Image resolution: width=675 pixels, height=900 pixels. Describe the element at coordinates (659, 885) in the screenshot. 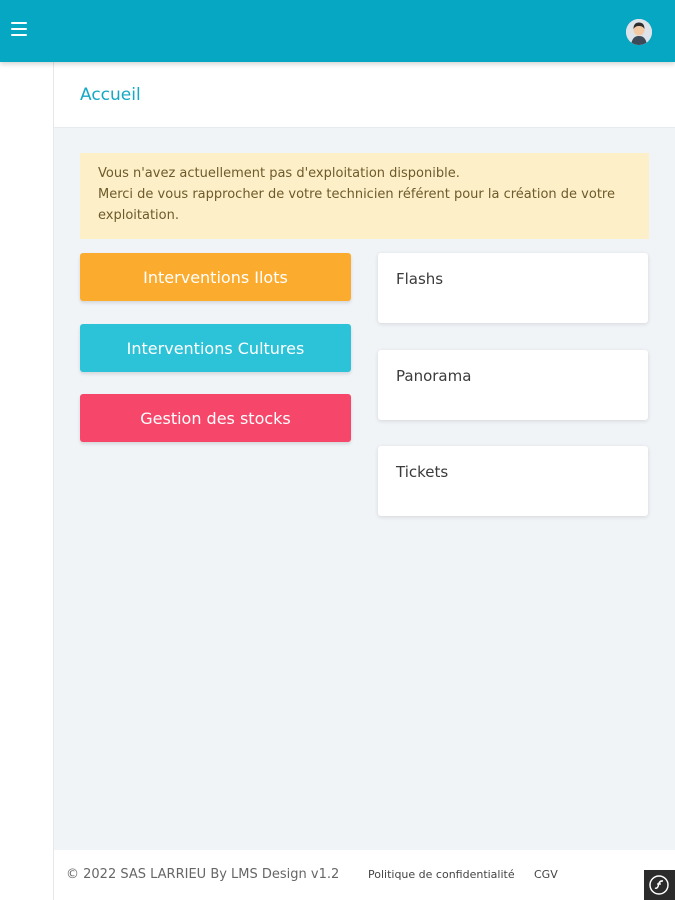

I see `symfony-debug-icon` at that location.